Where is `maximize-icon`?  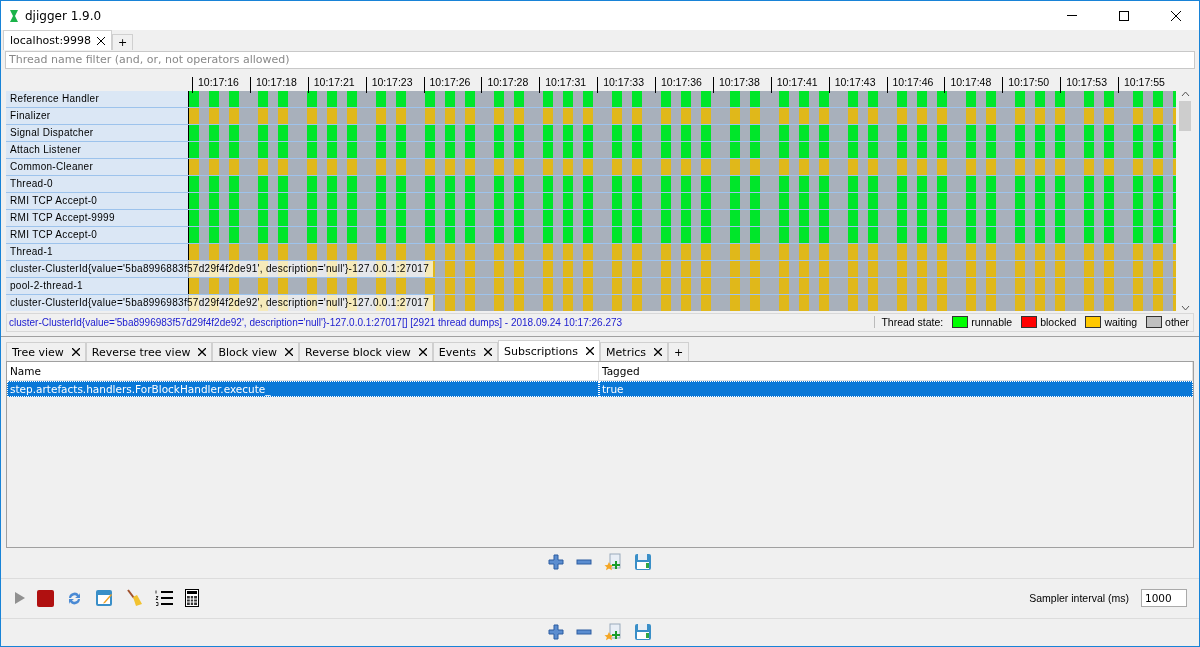
maximize-icon is located at coordinates (1124, 15).